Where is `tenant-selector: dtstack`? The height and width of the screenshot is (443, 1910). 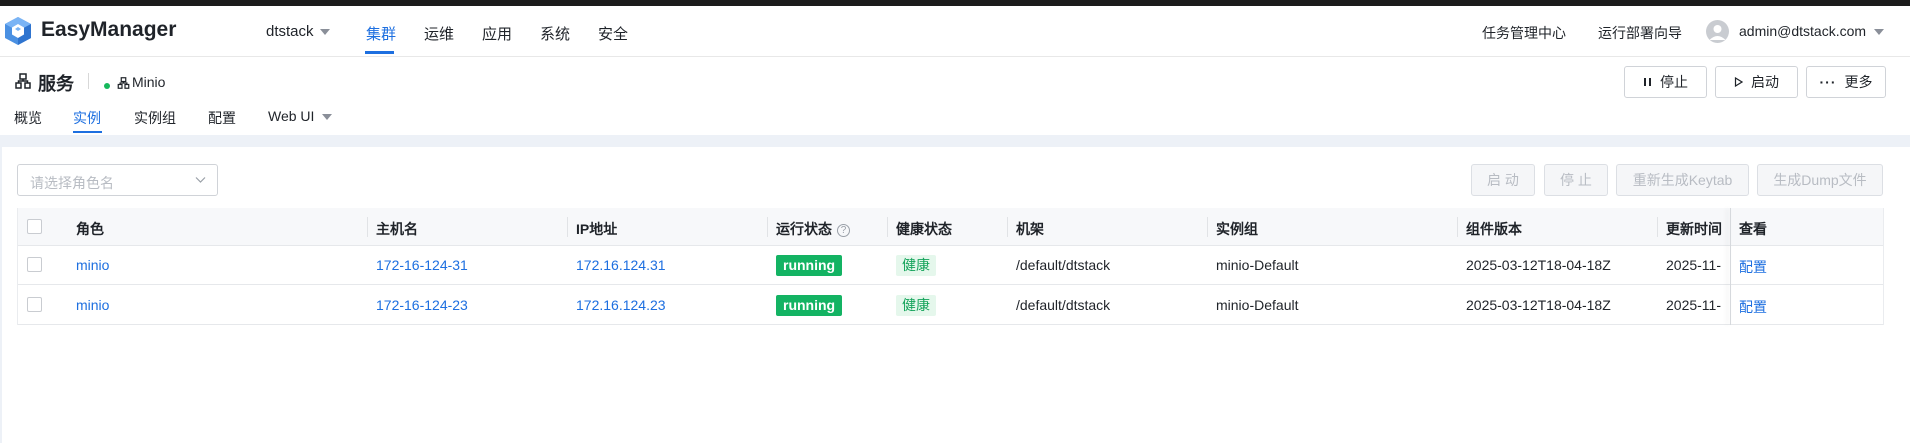 tenant-selector: dtstack is located at coordinates (298, 31).